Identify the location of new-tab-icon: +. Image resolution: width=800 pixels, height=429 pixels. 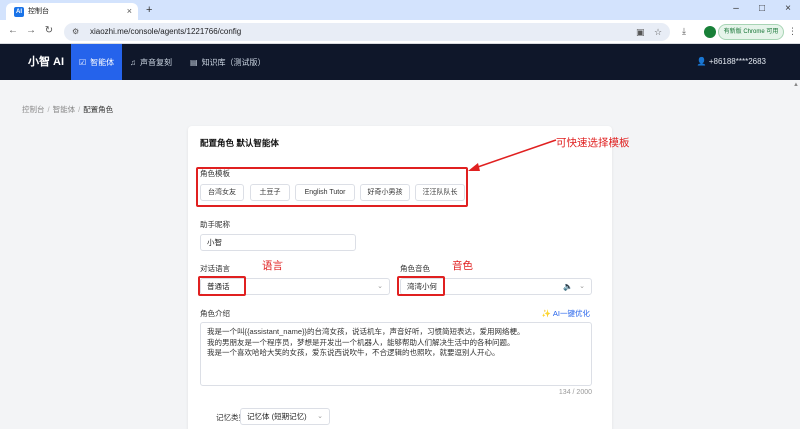
(149, 10).